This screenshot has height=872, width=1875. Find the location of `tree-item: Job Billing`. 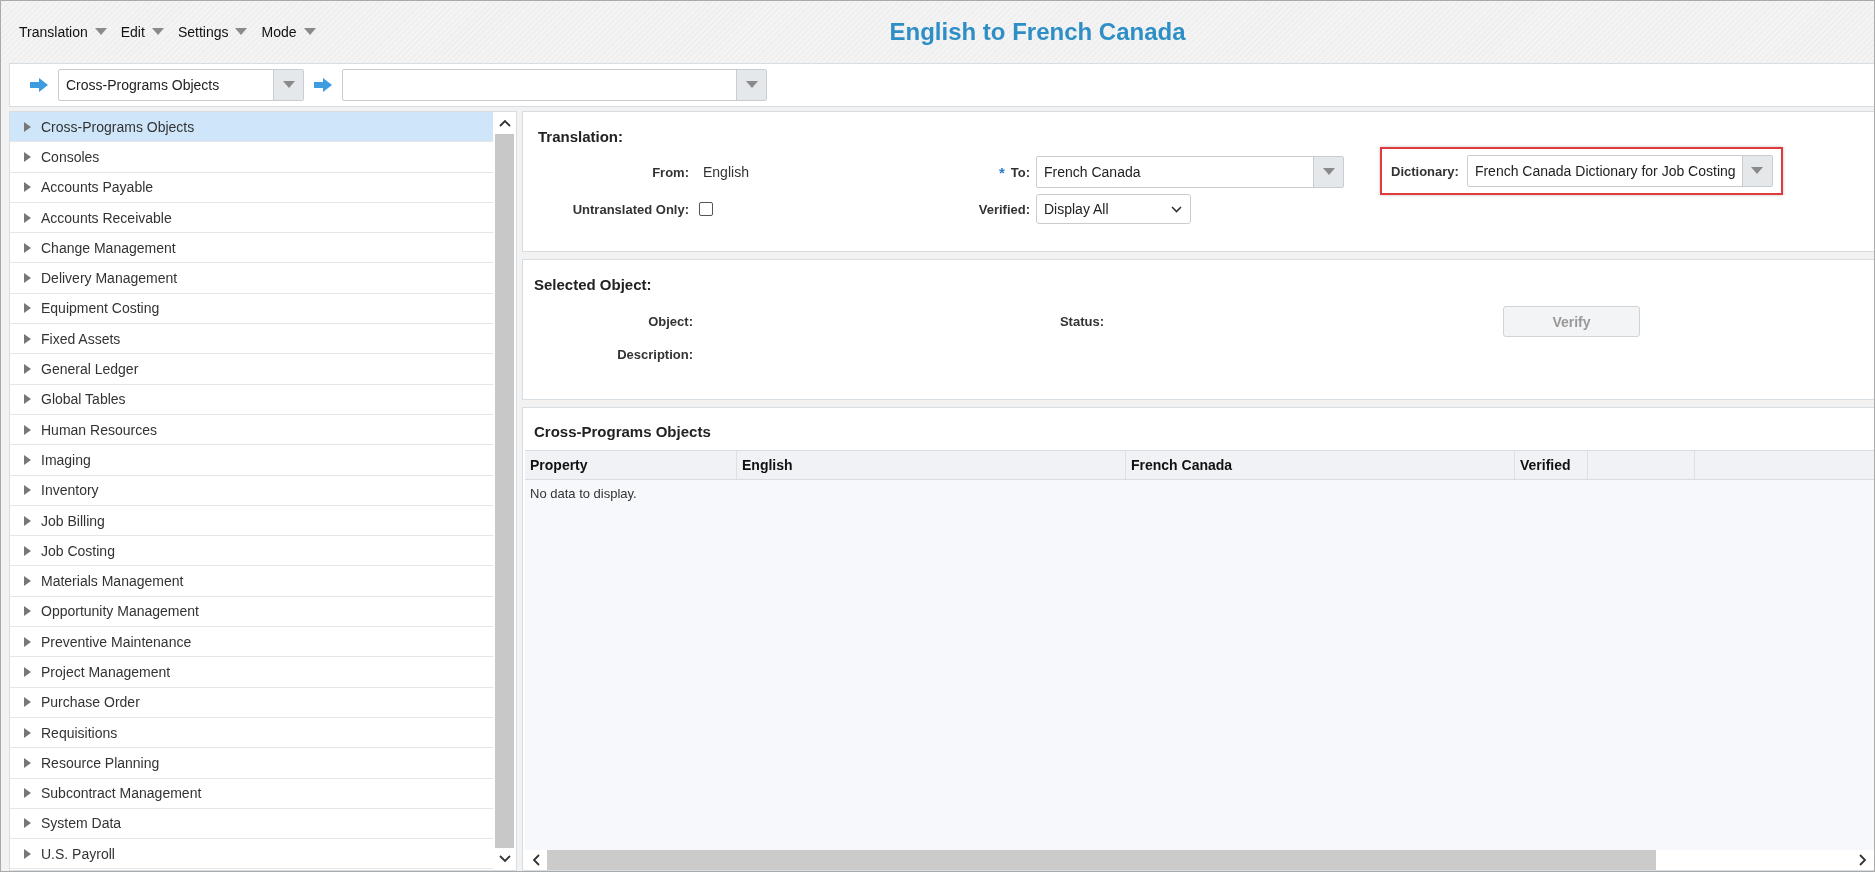

tree-item: Job Billing is located at coordinates (251, 521).